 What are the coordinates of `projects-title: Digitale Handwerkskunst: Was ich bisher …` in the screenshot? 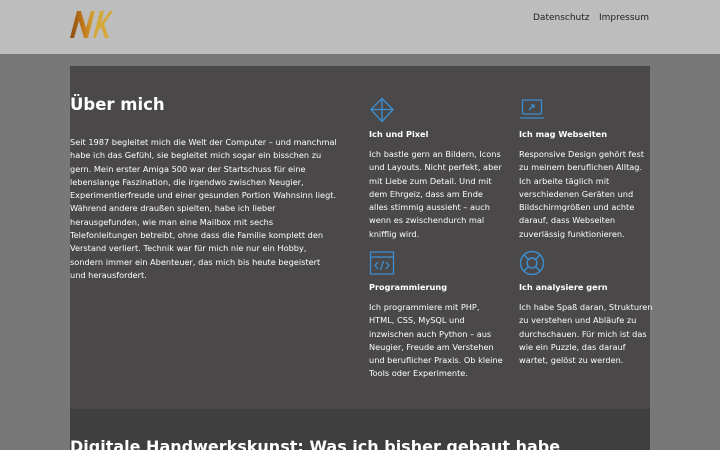 It's located at (315, 443).